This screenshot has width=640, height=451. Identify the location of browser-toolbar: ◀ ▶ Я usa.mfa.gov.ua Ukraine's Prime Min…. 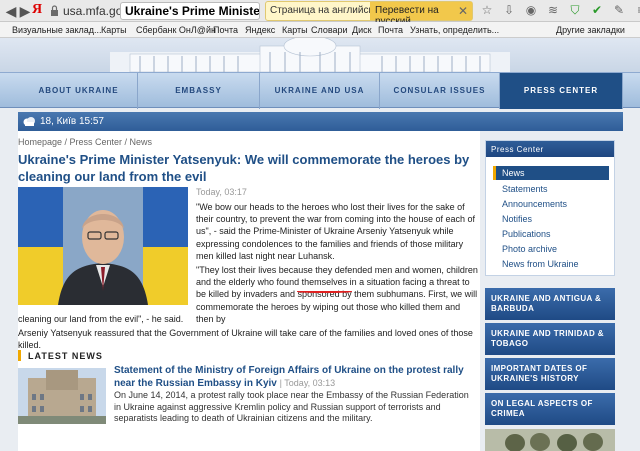
(320, 13).